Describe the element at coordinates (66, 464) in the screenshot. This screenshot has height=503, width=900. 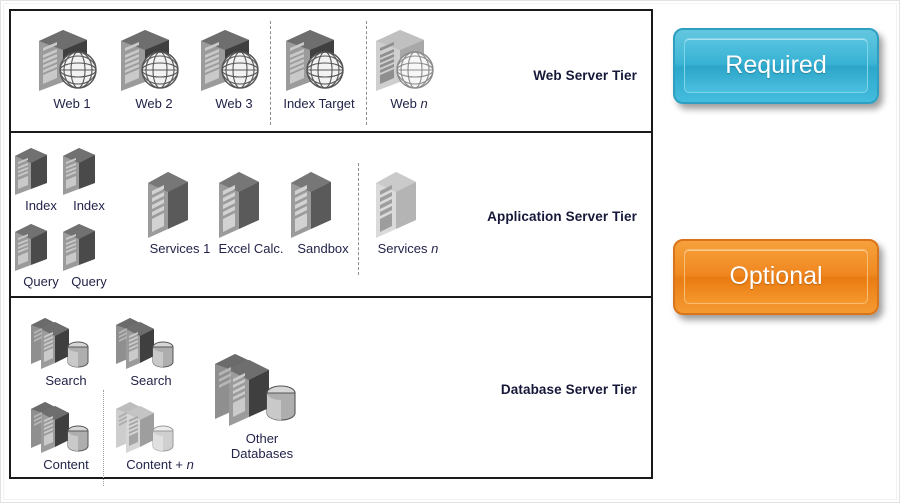
I see `node-caption: Content` at that location.